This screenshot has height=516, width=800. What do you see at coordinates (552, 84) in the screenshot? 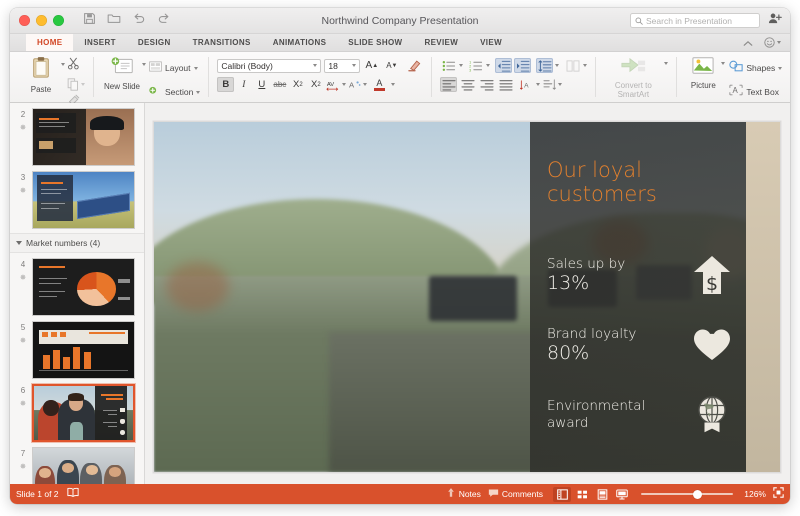
I see `align-text-icon` at bounding box center [552, 84].